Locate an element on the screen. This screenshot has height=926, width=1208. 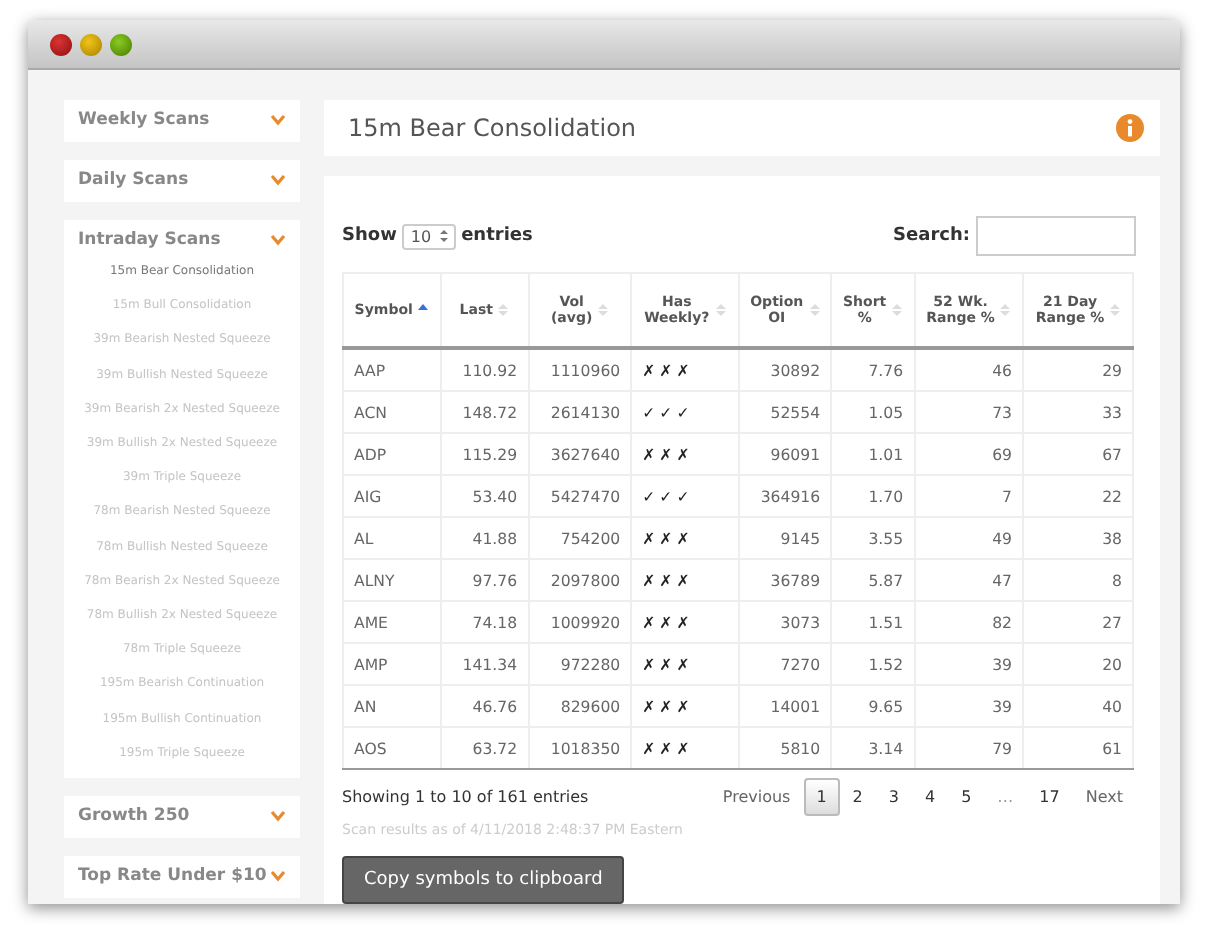
entries-select: 10 is located at coordinates (429, 236).